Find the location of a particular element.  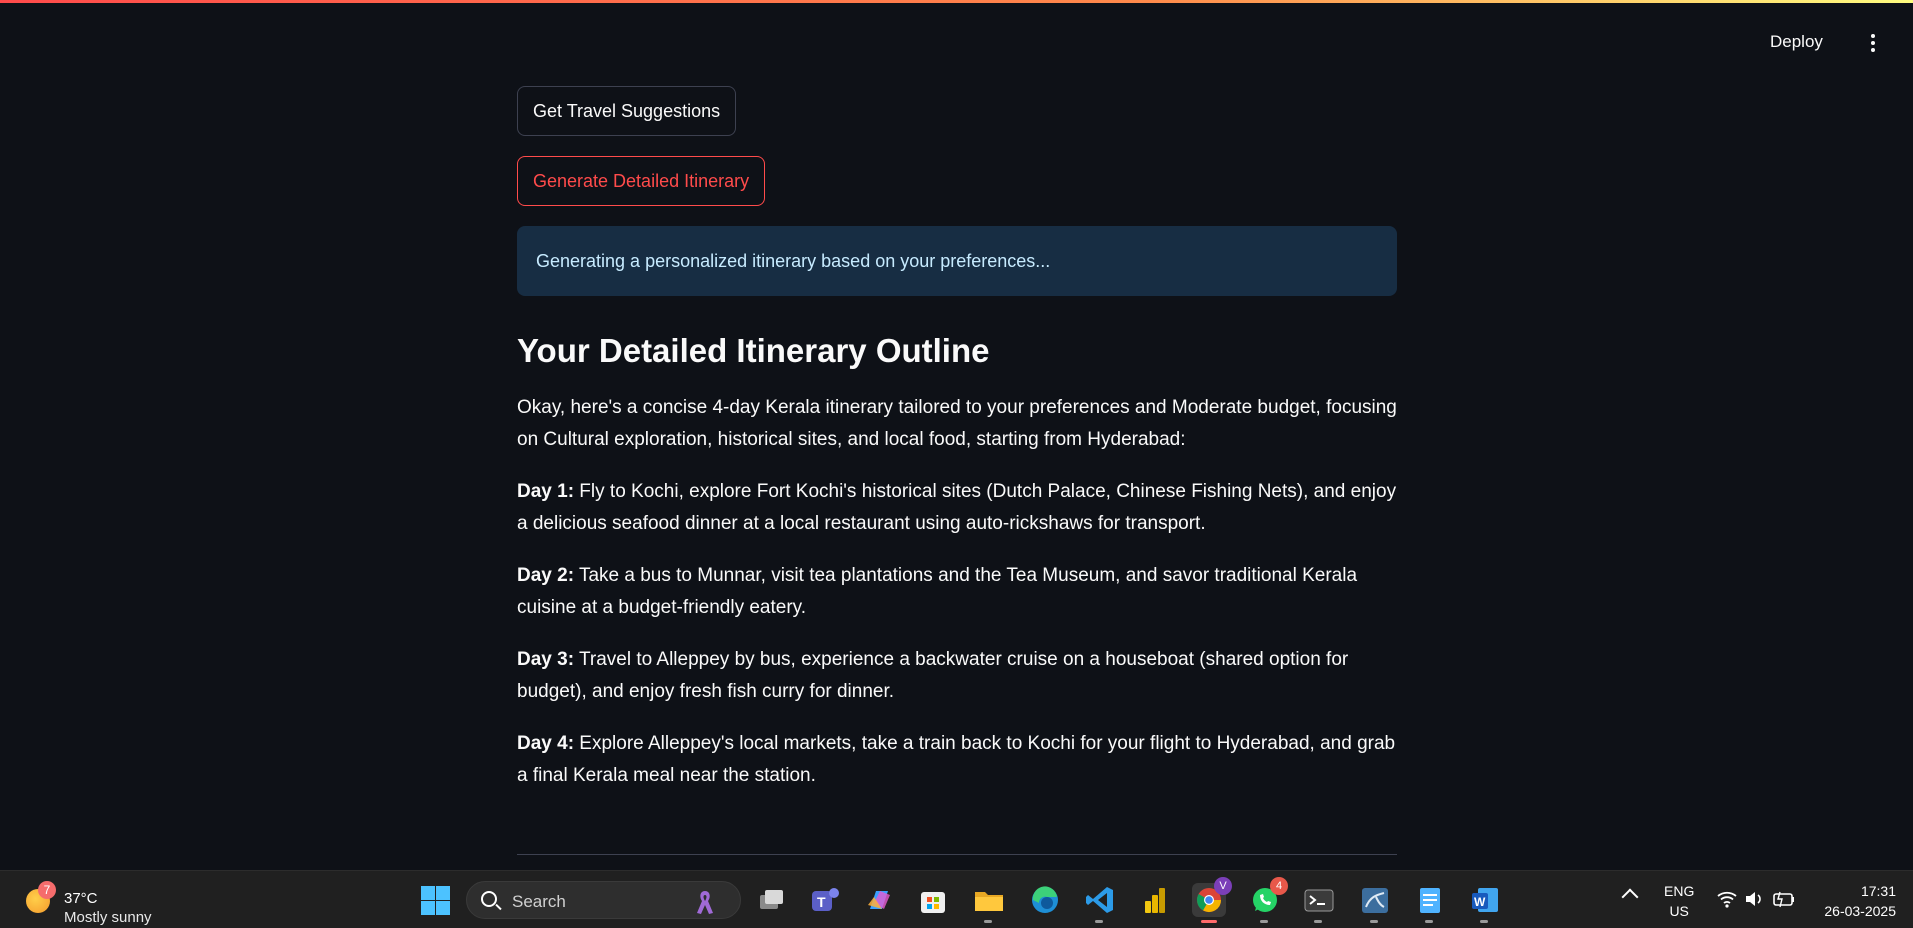

top-decoration-bar is located at coordinates (956, 1).